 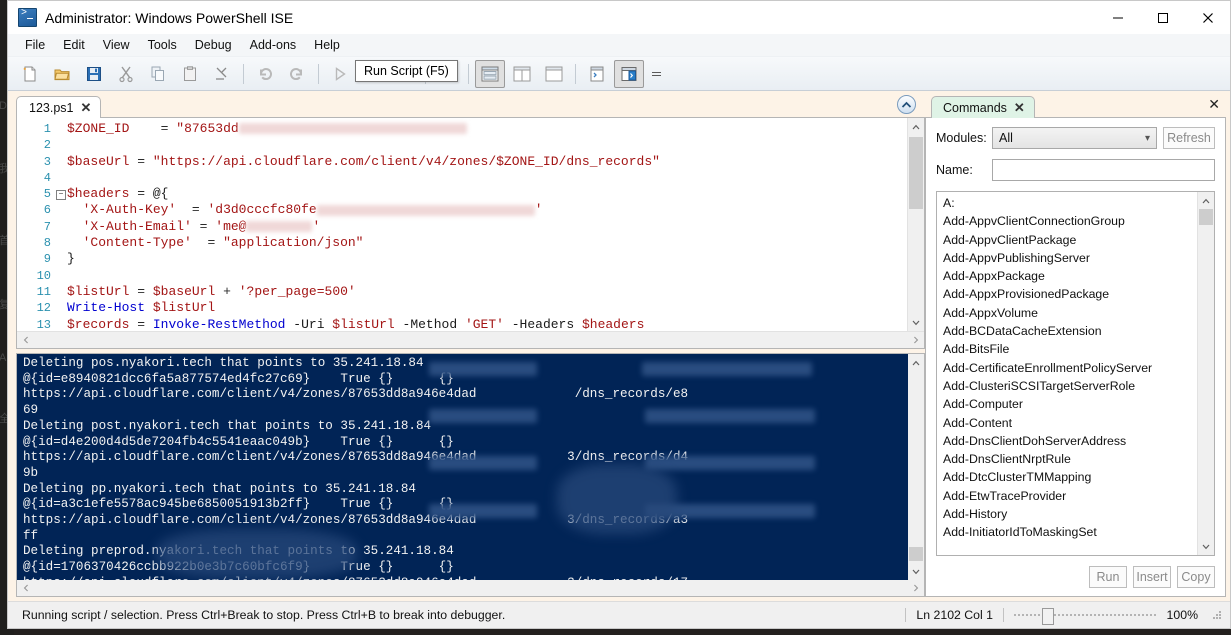 I want to click on commands-list-item: Add-History, so click(x=1067, y=514).